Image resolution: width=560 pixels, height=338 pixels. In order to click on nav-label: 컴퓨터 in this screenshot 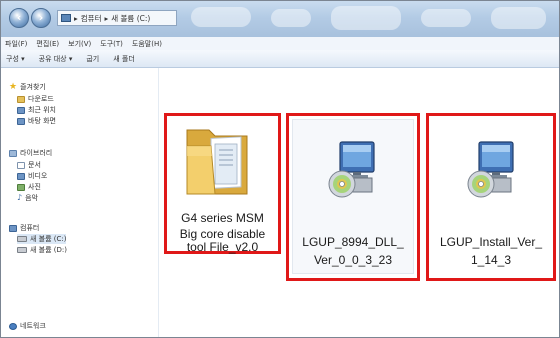, I will do `click(30, 228)`.